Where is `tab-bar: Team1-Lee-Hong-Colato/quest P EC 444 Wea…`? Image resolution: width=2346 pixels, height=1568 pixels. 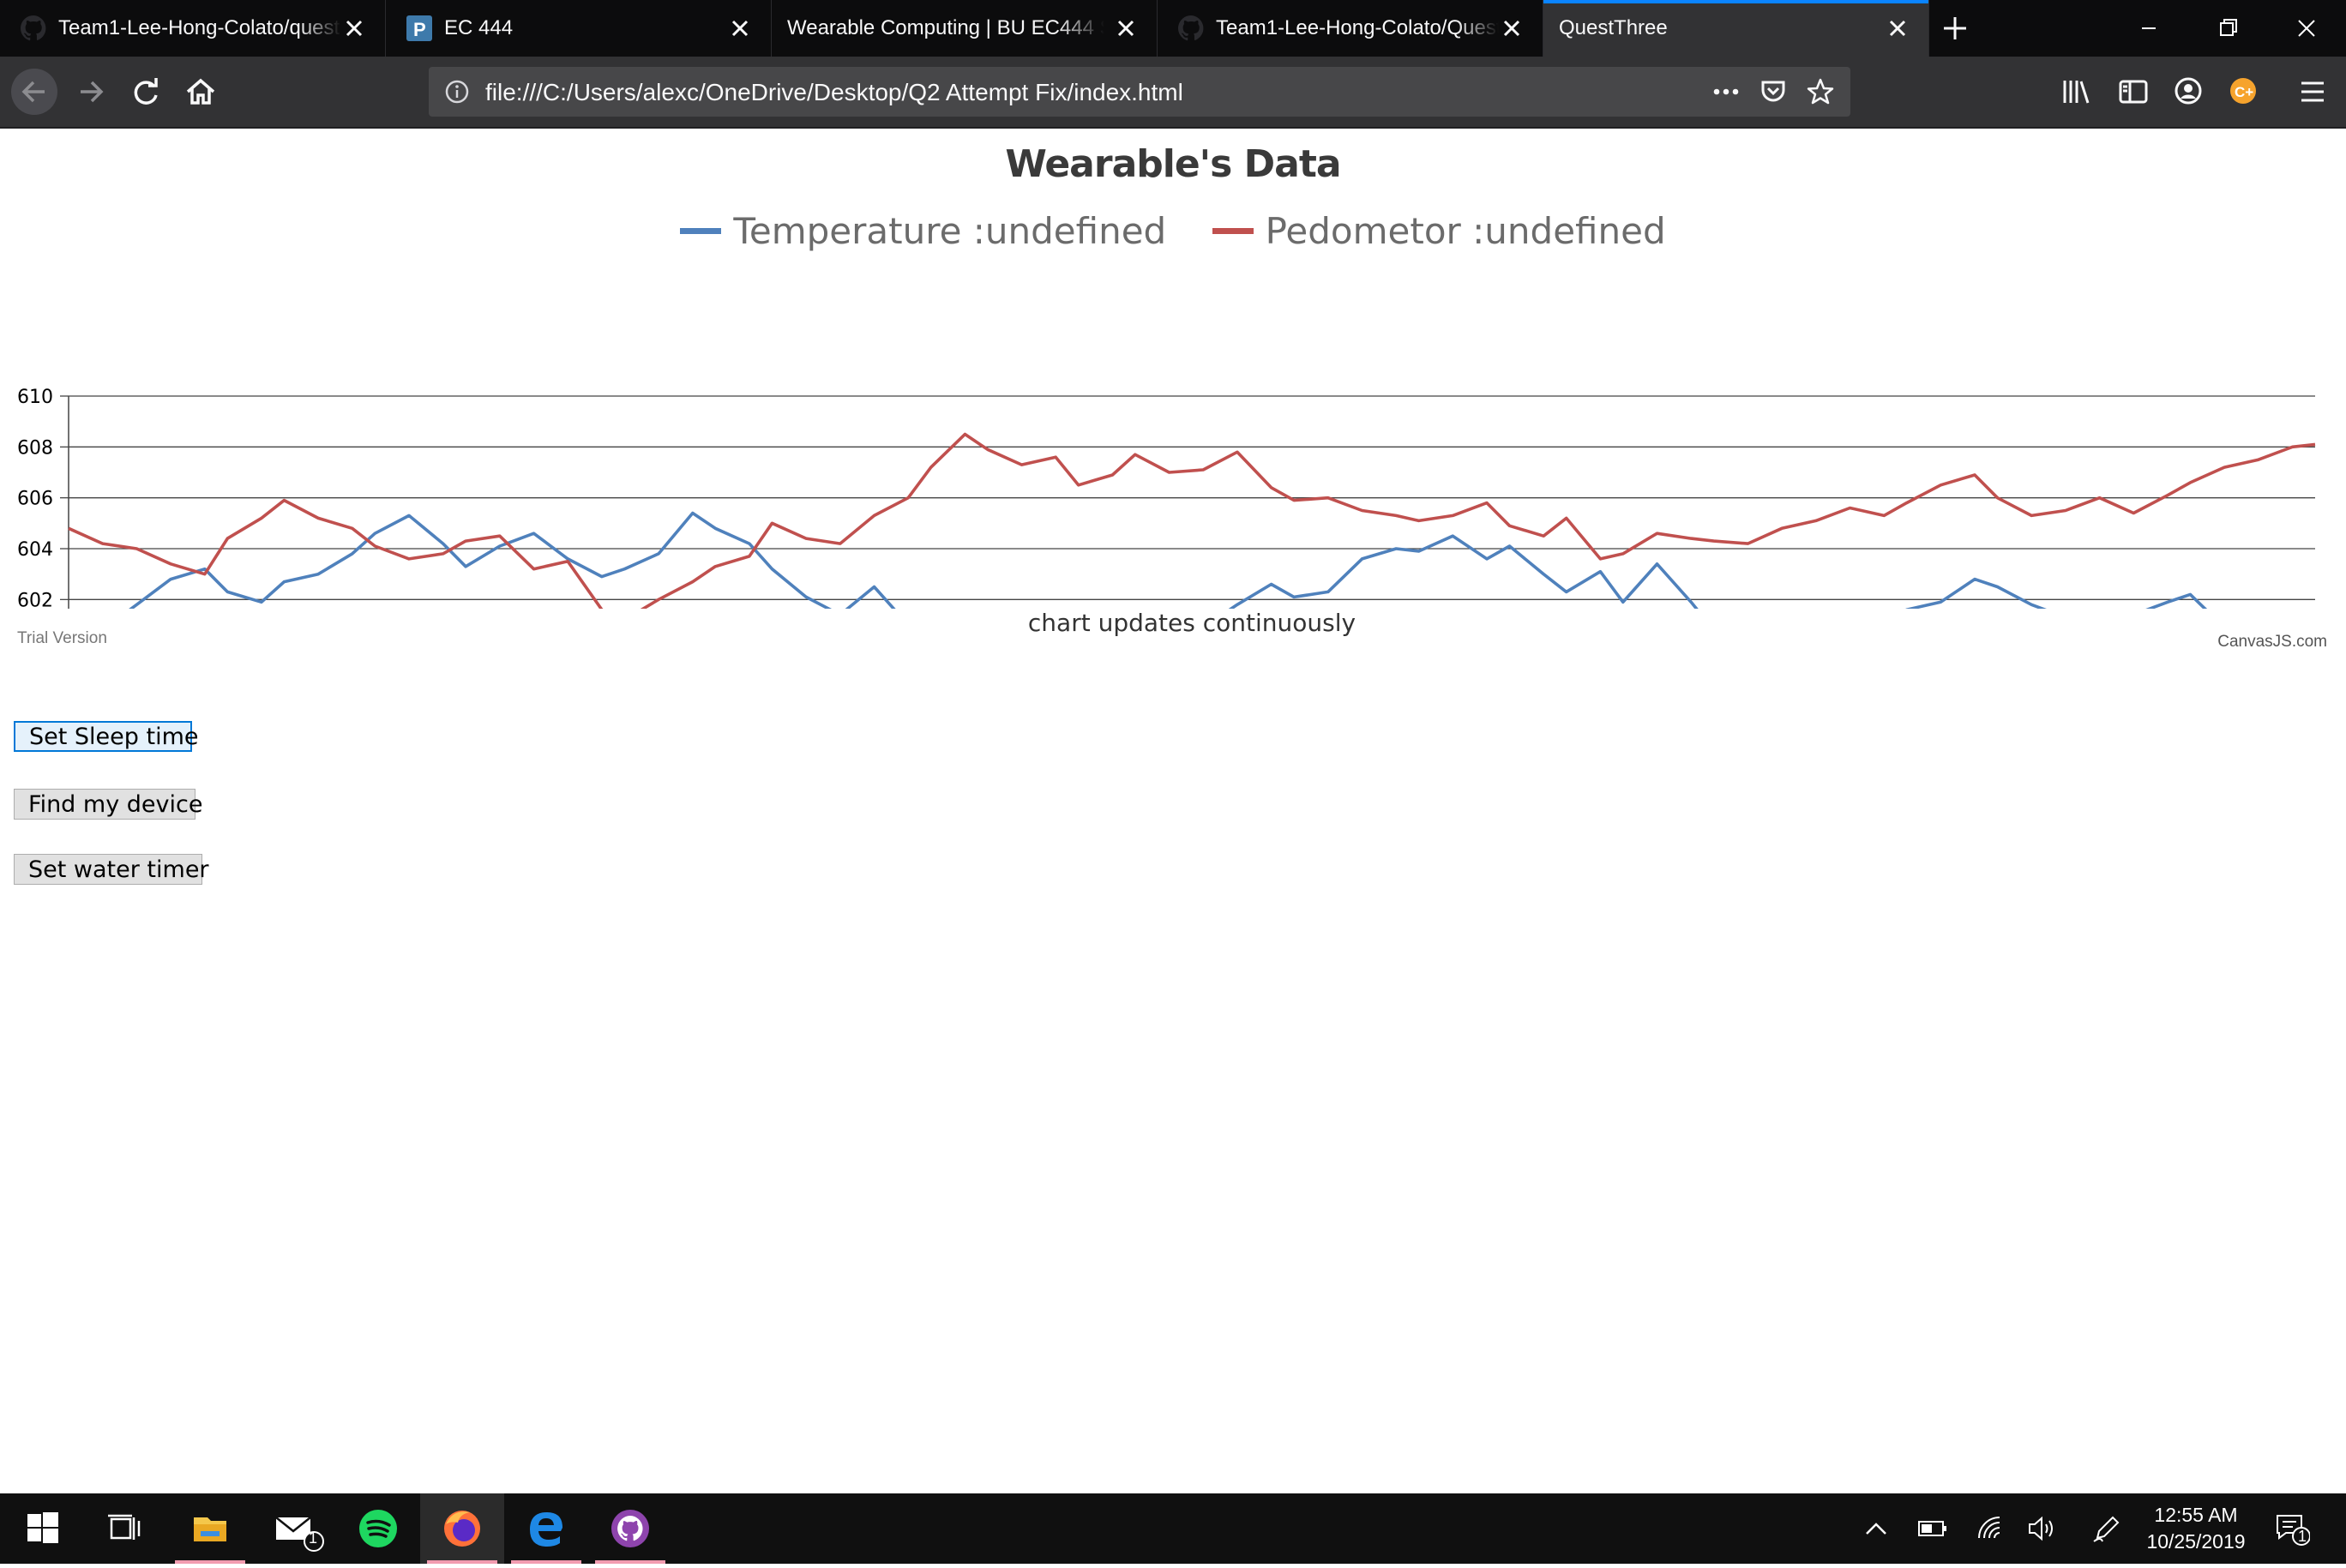 tab-bar: Team1-Lee-Hong-Colato/quest P EC 444 Wea… is located at coordinates (1173, 28).